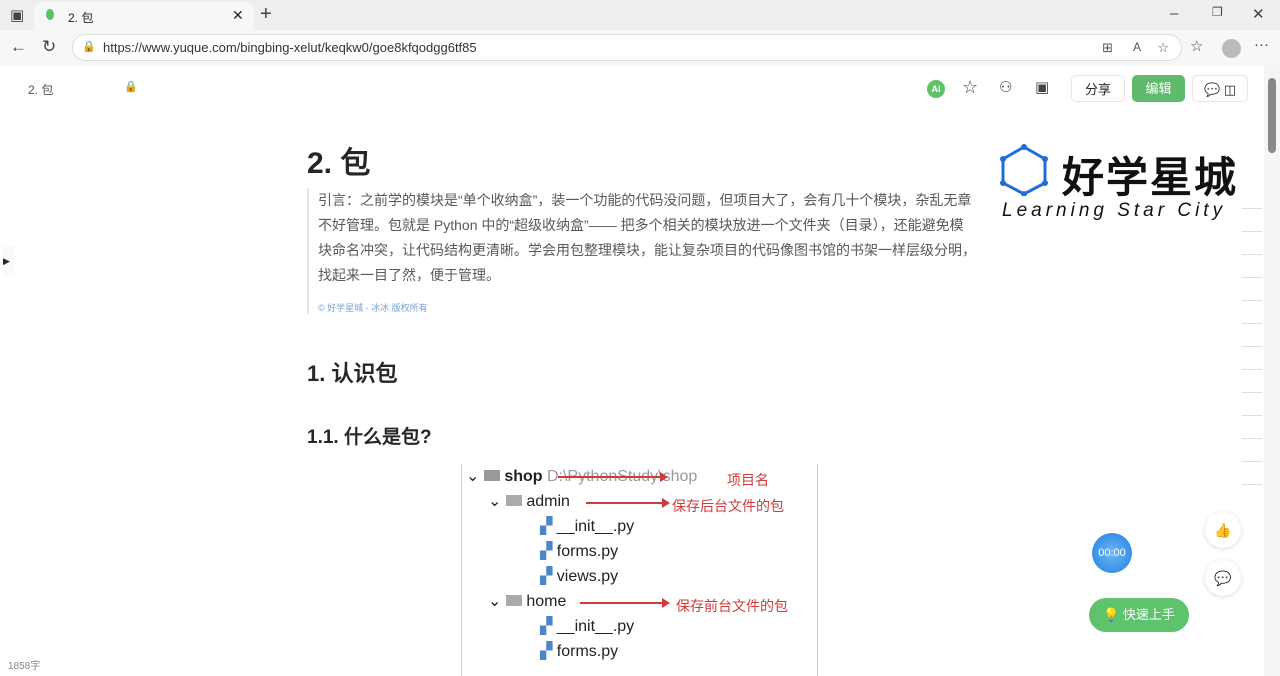  I want to click on back-icon: ←, so click(18, 47).